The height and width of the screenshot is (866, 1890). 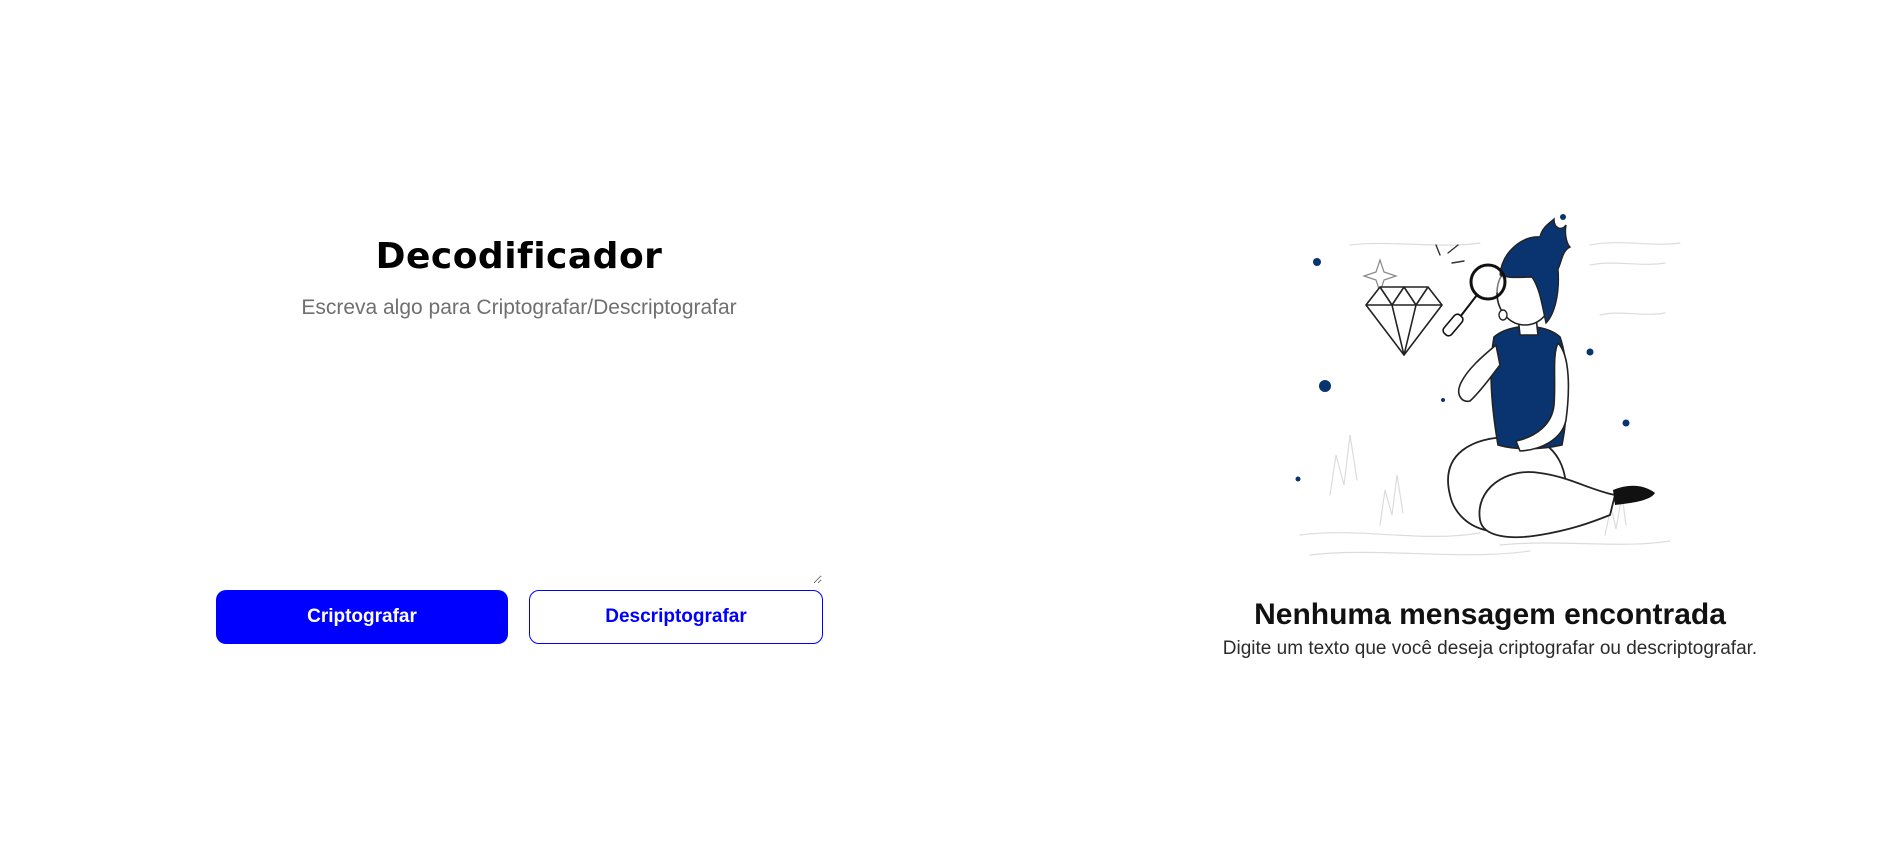 What do you see at coordinates (676, 617) in the screenshot?
I see `decrypt-button: Descriptografar` at bounding box center [676, 617].